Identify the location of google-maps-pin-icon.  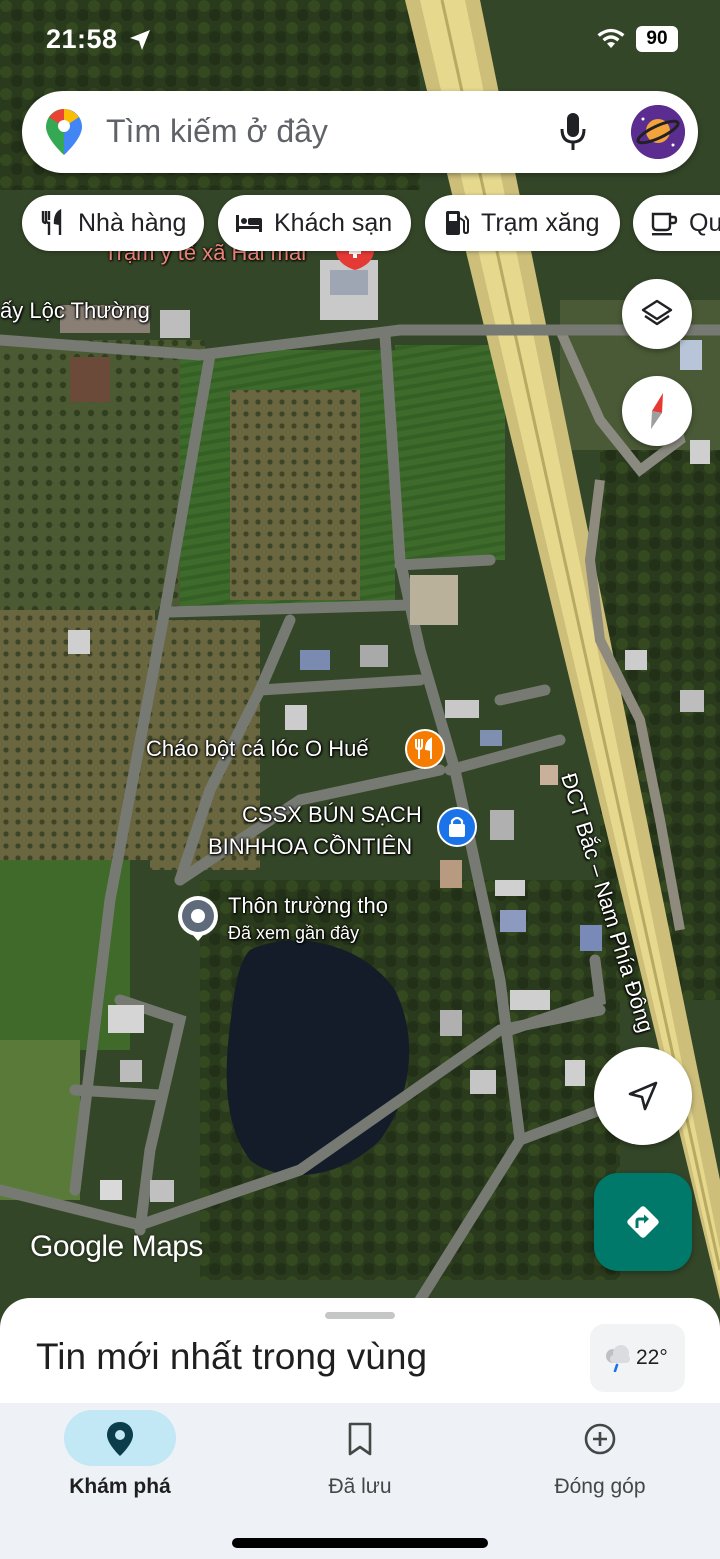
(64, 132).